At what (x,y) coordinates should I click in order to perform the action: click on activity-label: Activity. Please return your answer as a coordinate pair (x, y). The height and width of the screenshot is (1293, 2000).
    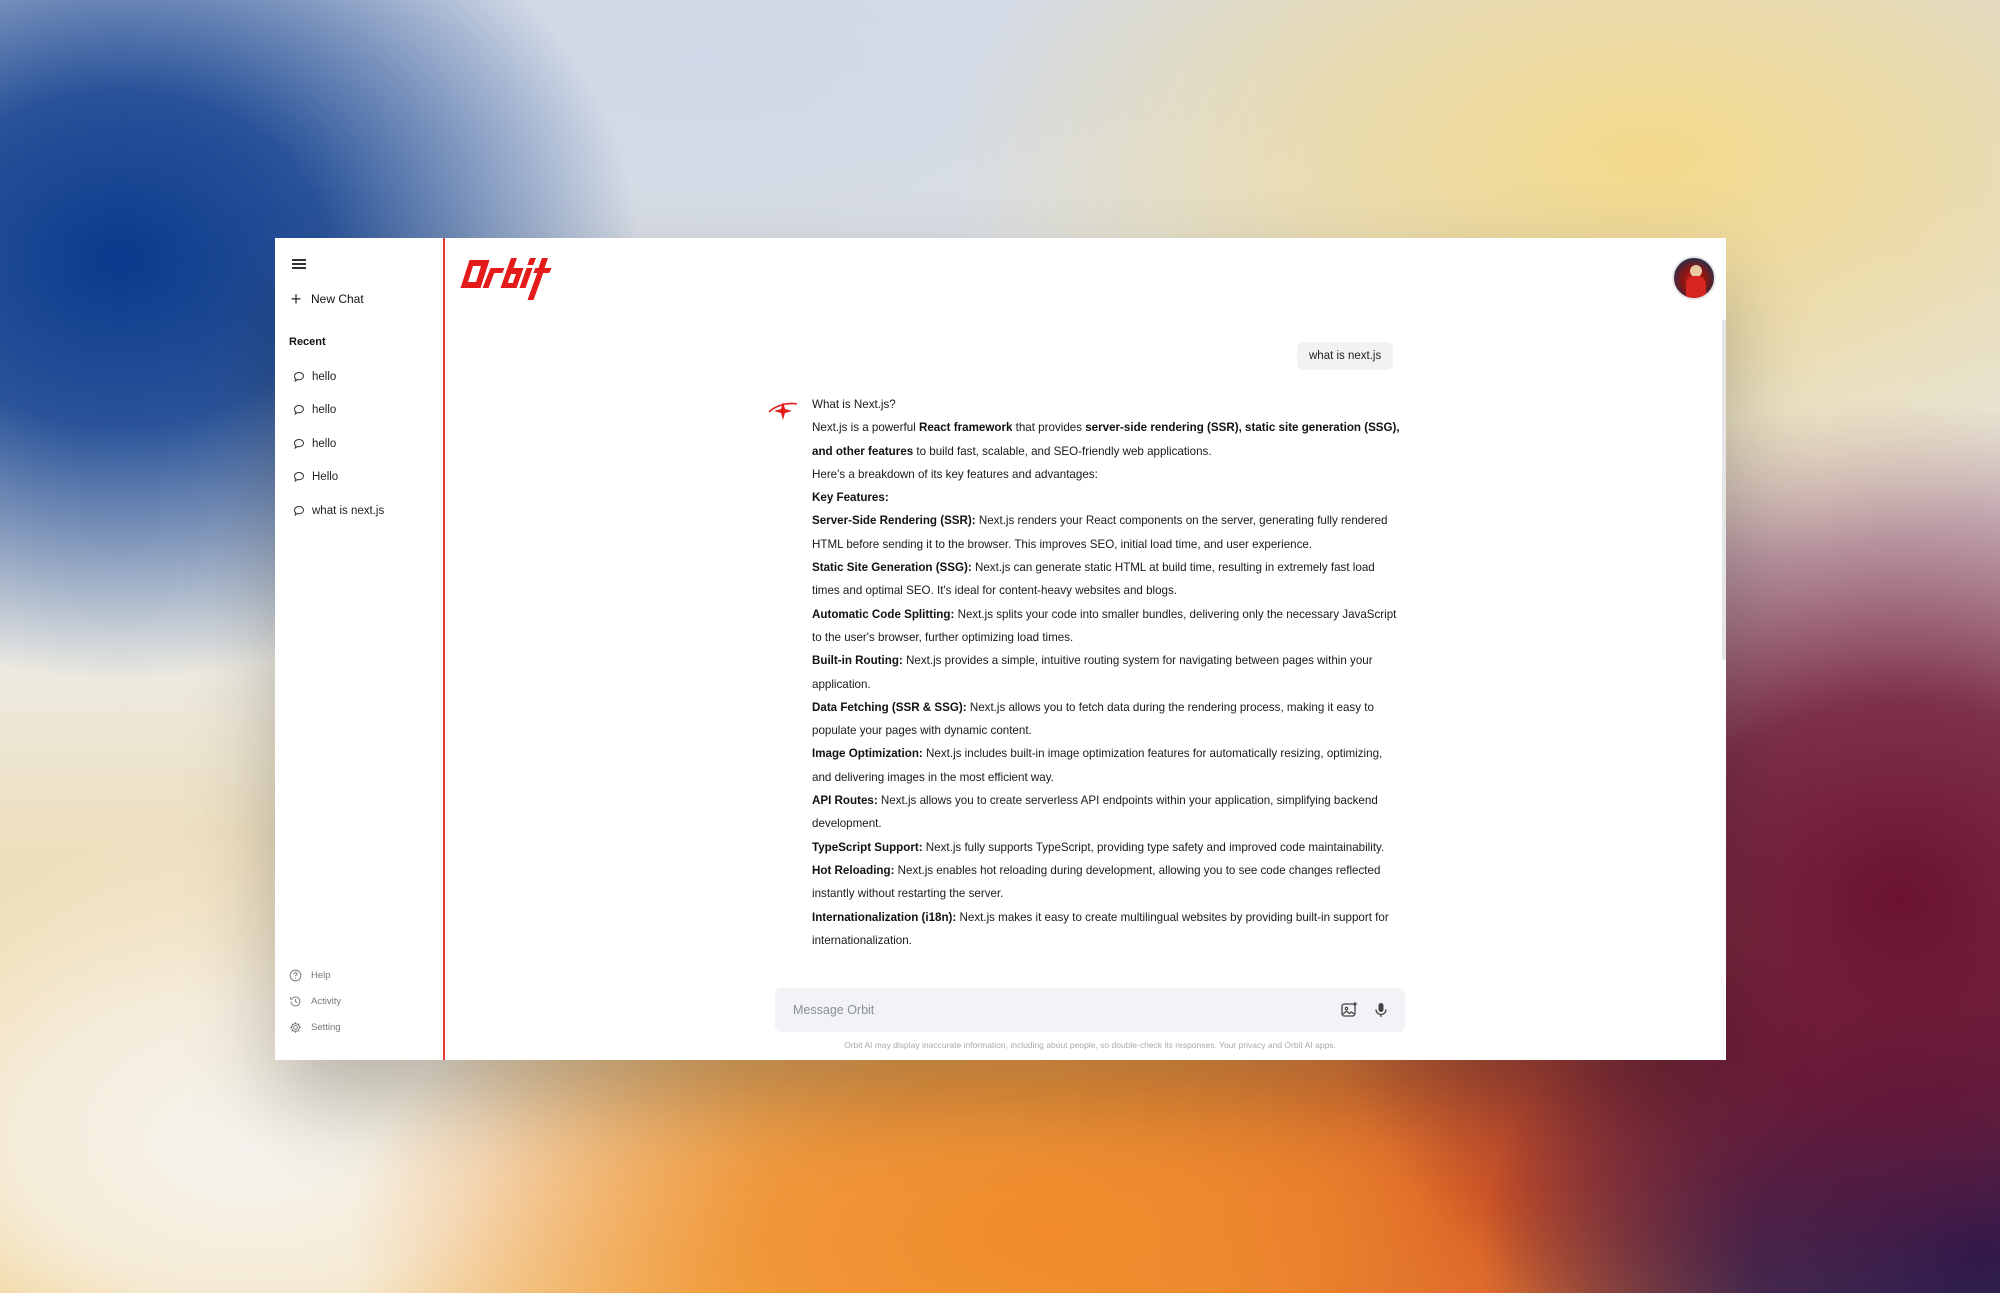
    Looking at the image, I should click on (326, 1001).